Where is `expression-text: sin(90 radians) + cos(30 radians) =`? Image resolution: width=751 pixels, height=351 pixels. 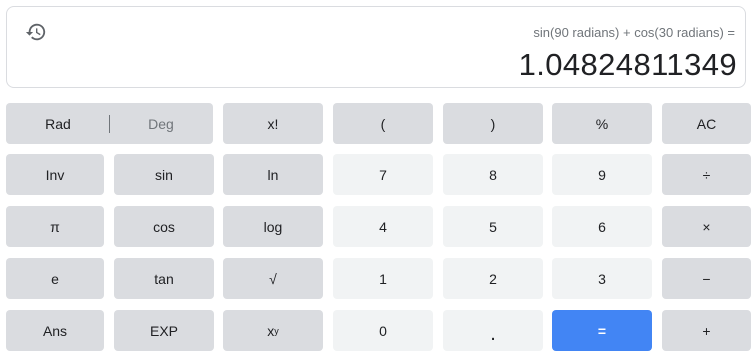
expression-text: sin(90 radians) + cos(30 radians) = is located at coordinates (634, 32).